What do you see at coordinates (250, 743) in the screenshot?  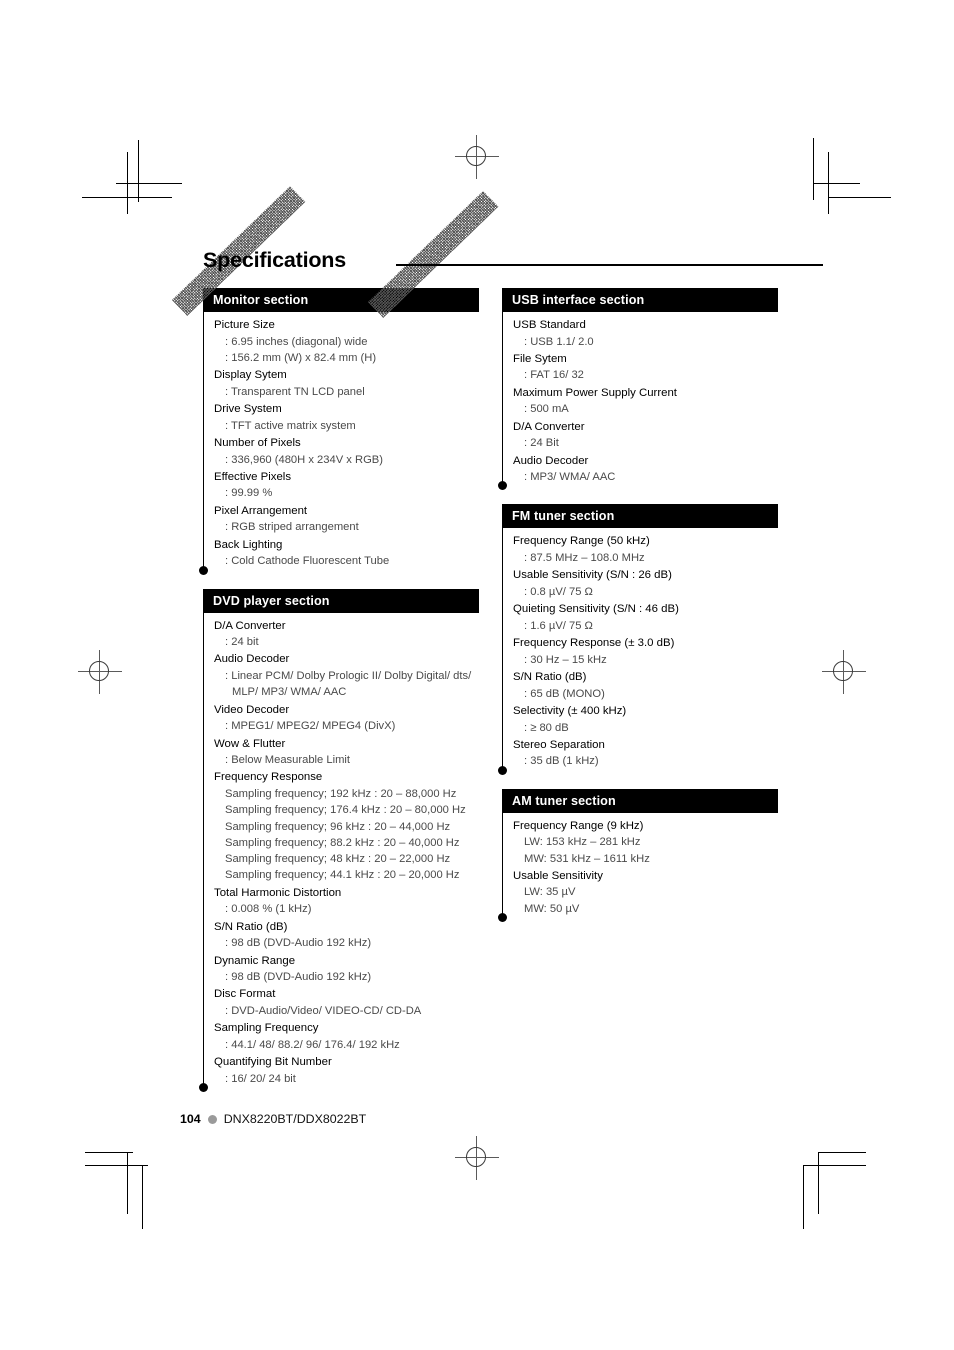 I see `spec-label: Wow & Flutter` at bounding box center [250, 743].